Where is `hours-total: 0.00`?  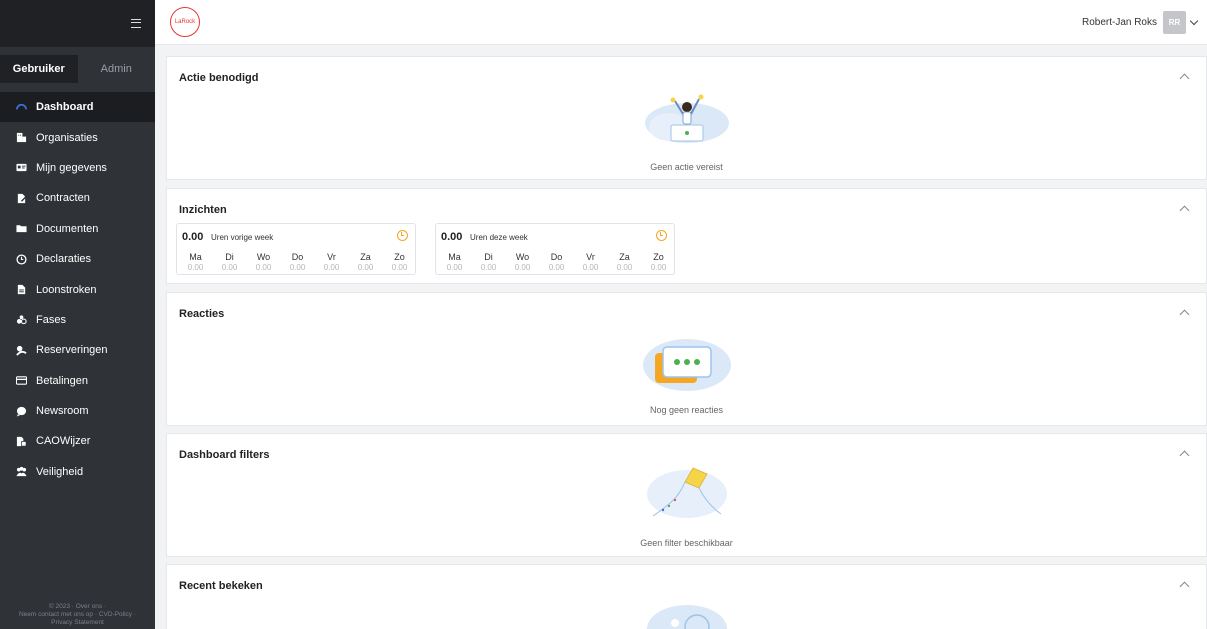 hours-total: 0.00 is located at coordinates (193, 237).